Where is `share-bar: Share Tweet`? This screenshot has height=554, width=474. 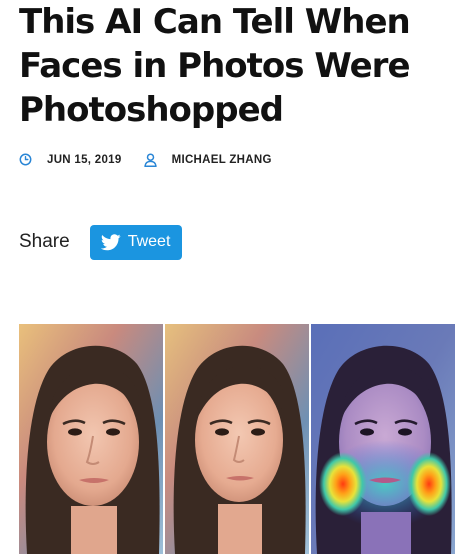
share-bar: Share Tweet is located at coordinates (101, 242).